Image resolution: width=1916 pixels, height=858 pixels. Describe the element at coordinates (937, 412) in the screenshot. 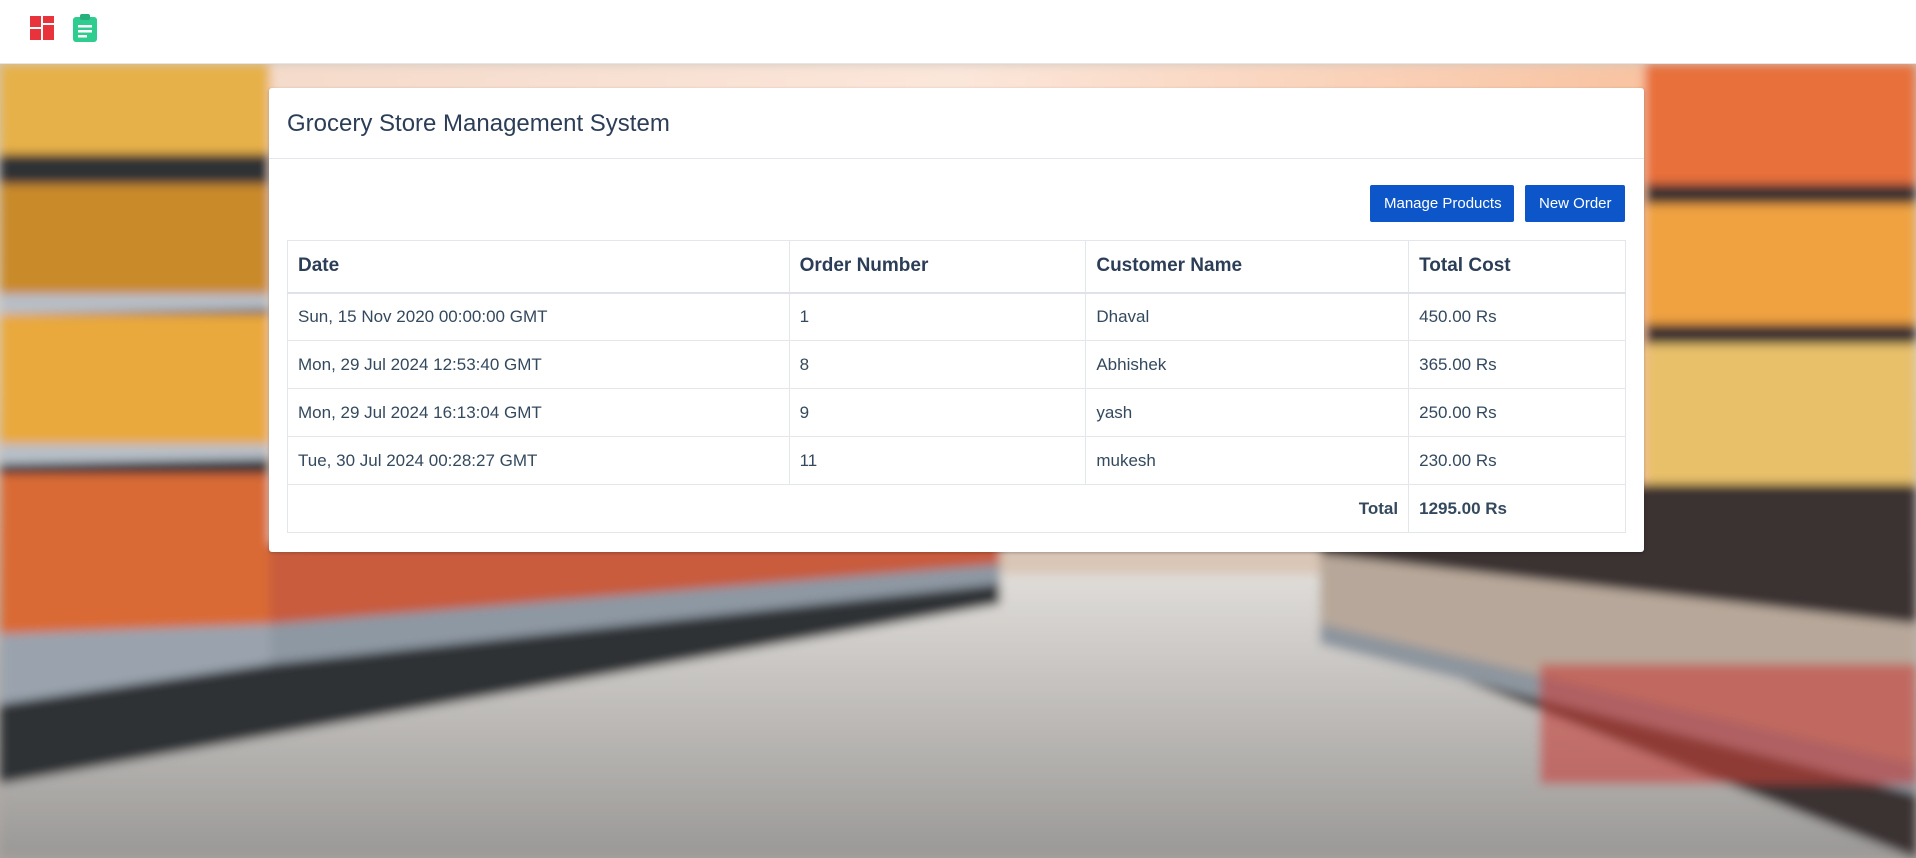

I see `cell-order-number: 9` at that location.